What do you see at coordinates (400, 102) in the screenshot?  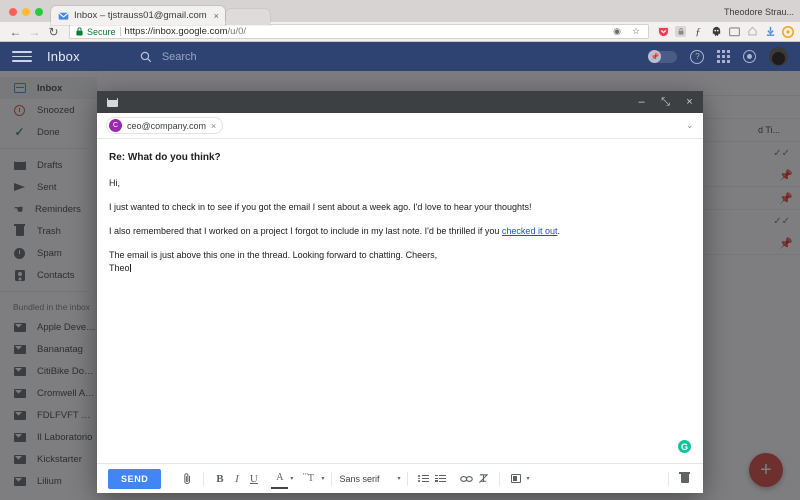 I see `compose-header: – ⤡ ×` at bounding box center [400, 102].